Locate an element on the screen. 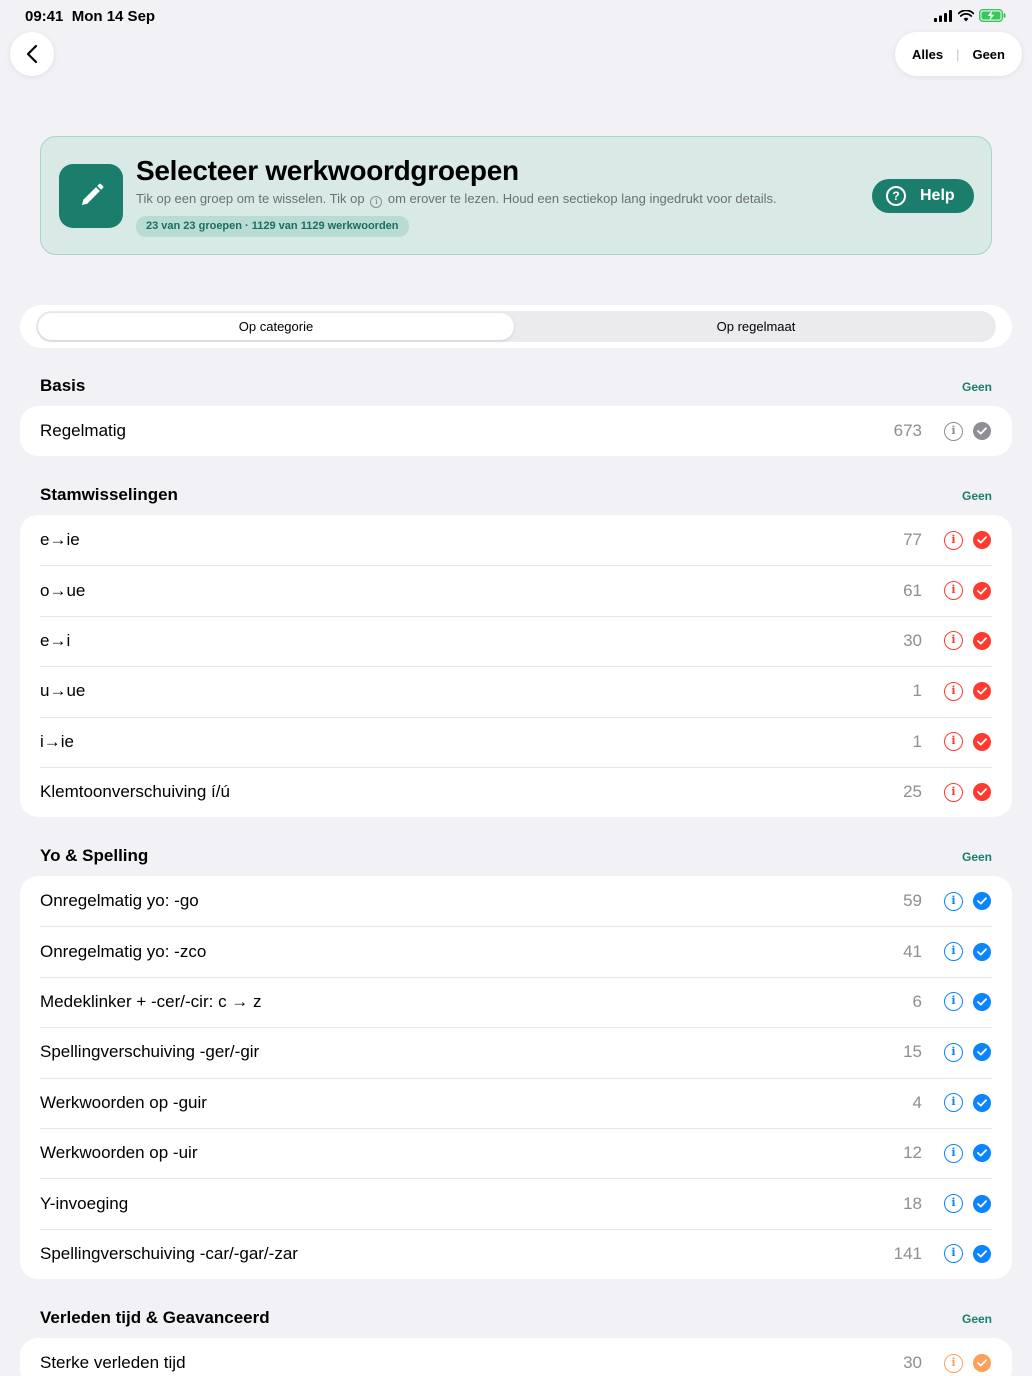 This screenshot has height=1376, width=1032. verb-count: 25 is located at coordinates (912, 792).